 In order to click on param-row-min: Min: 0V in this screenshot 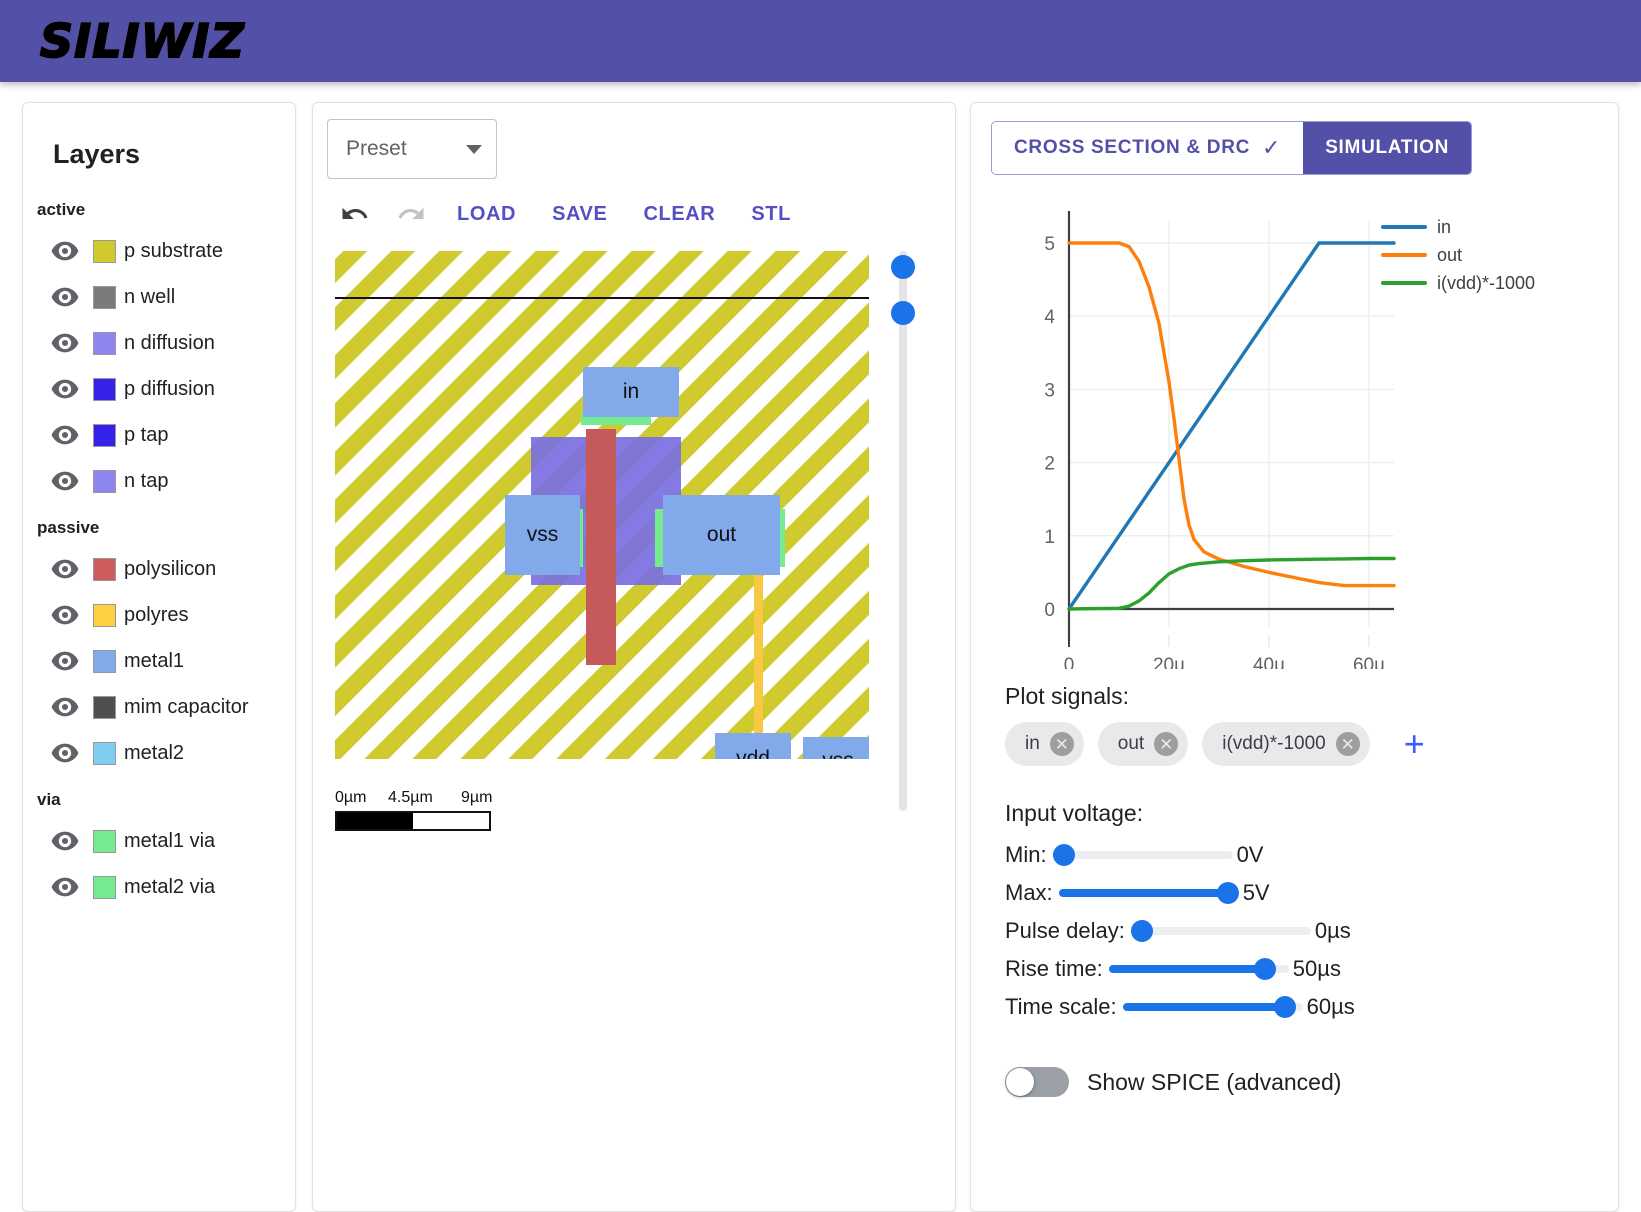, I will do `click(1301, 855)`.